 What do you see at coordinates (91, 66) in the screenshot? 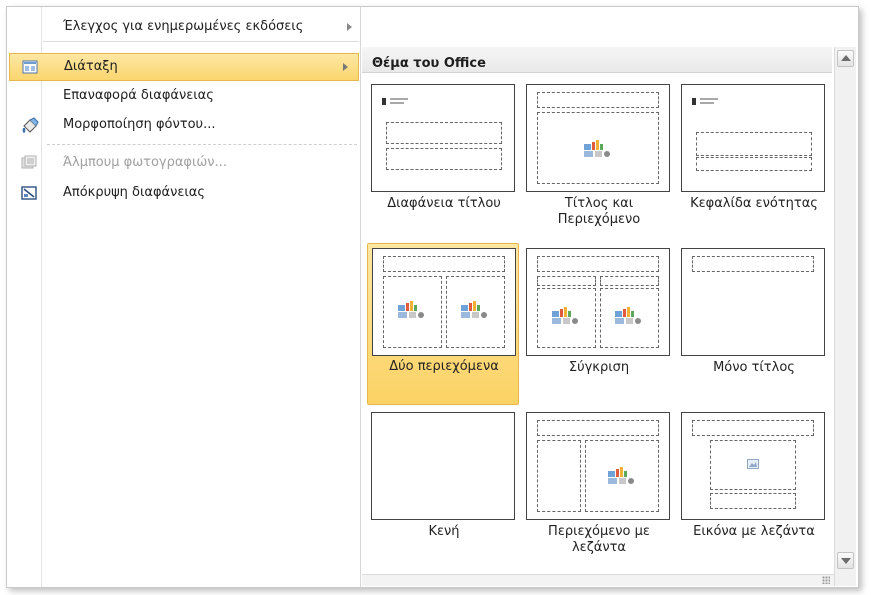
I see `menu-item-label: Διάταξη` at bounding box center [91, 66].